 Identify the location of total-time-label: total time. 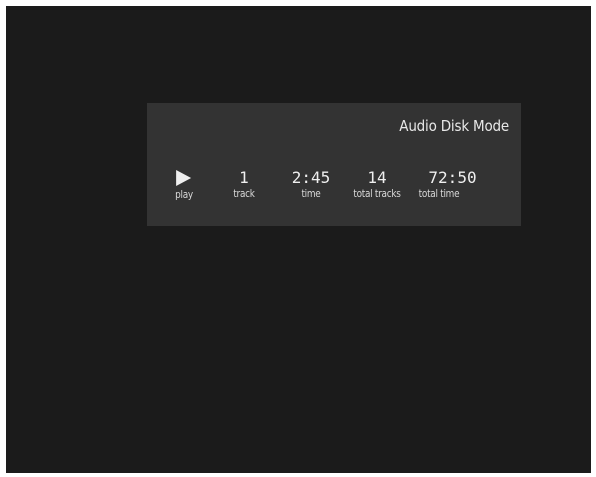
(439, 193).